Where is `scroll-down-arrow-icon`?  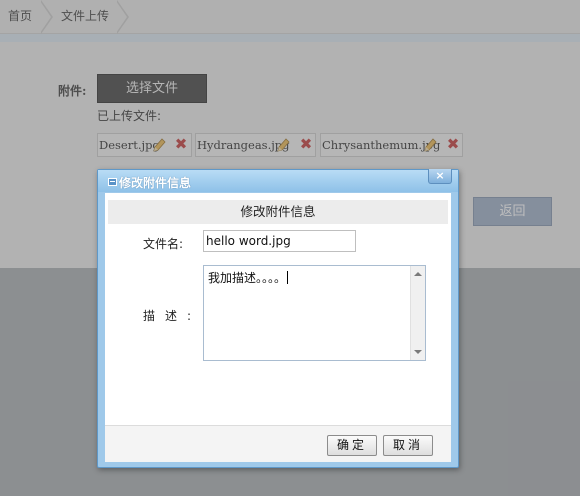 scroll-down-arrow-icon is located at coordinates (418, 352).